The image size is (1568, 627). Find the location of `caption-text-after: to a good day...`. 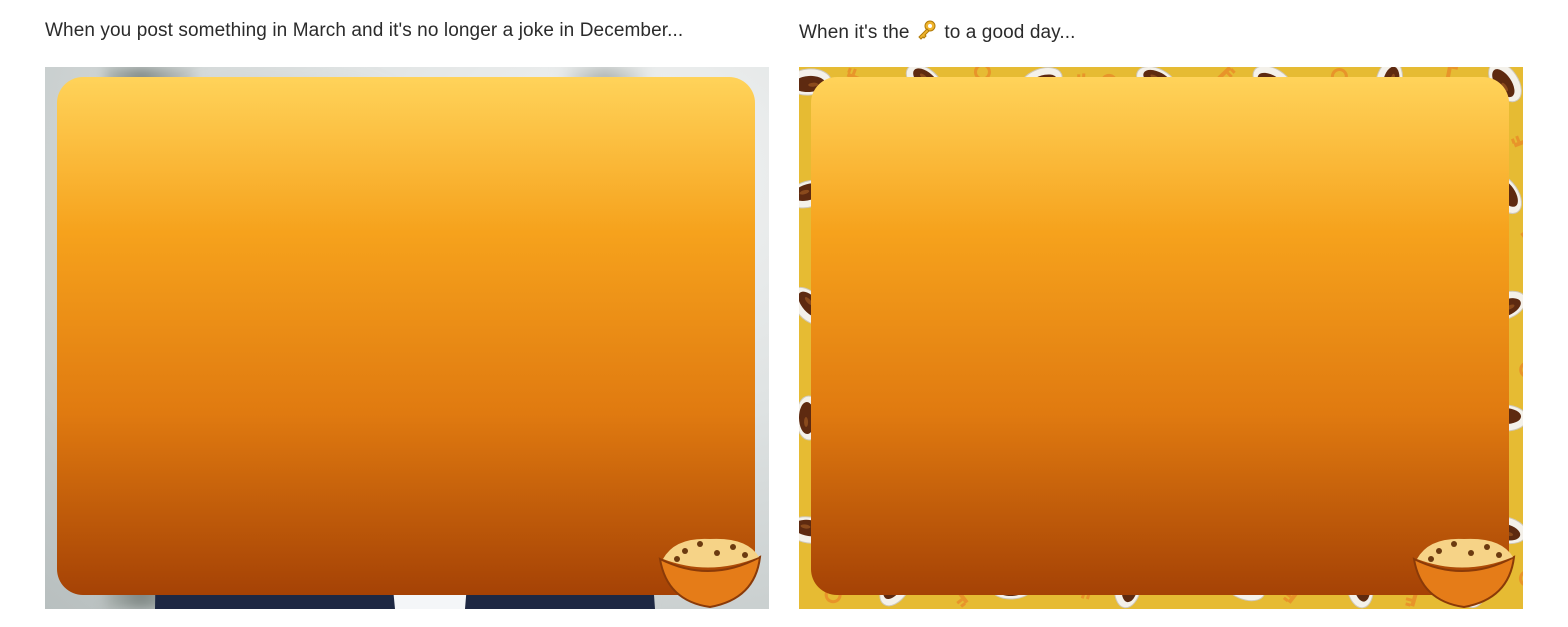

caption-text-after: to a good day... is located at coordinates (1010, 32).